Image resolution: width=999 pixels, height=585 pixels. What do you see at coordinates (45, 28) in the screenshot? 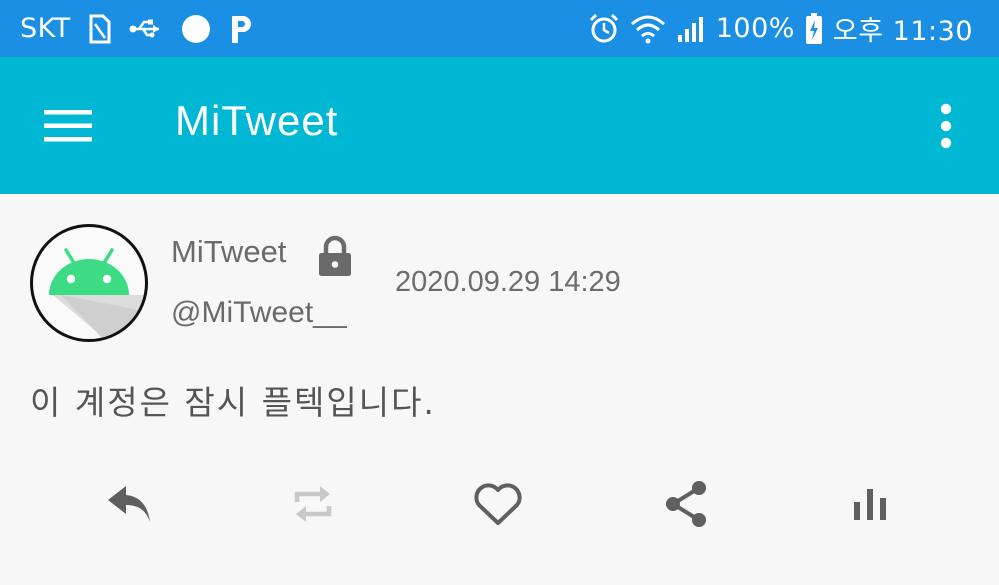
I see `carrier-label: SKT` at bounding box center [45, 28].